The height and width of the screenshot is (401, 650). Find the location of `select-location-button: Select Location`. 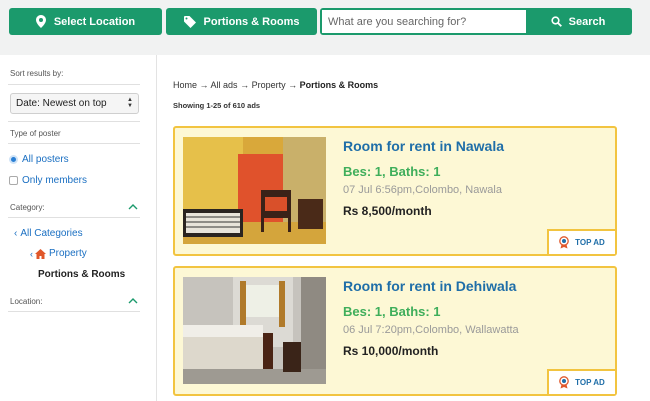

select-location-button: Select Location is located at coordinates (85, 21).